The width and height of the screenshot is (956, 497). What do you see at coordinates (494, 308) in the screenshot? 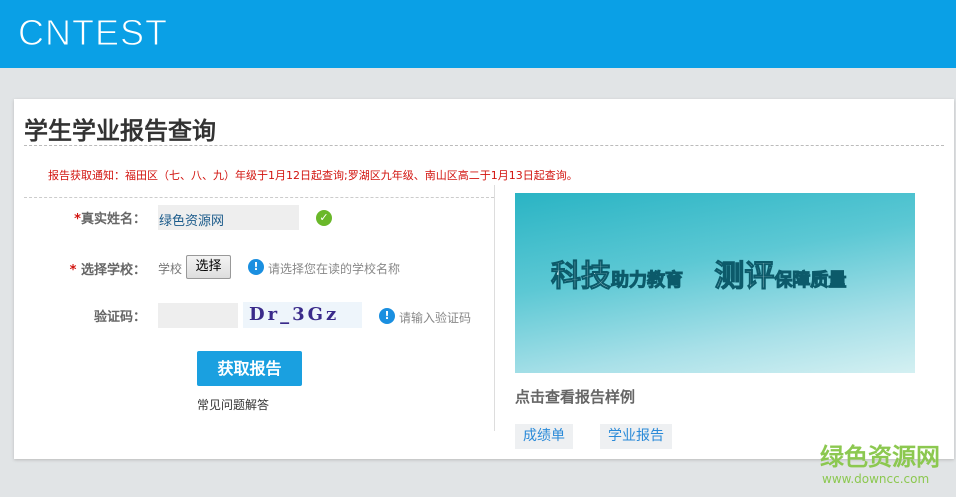
I see `vertical-divider` at bounding box center [494, 308].